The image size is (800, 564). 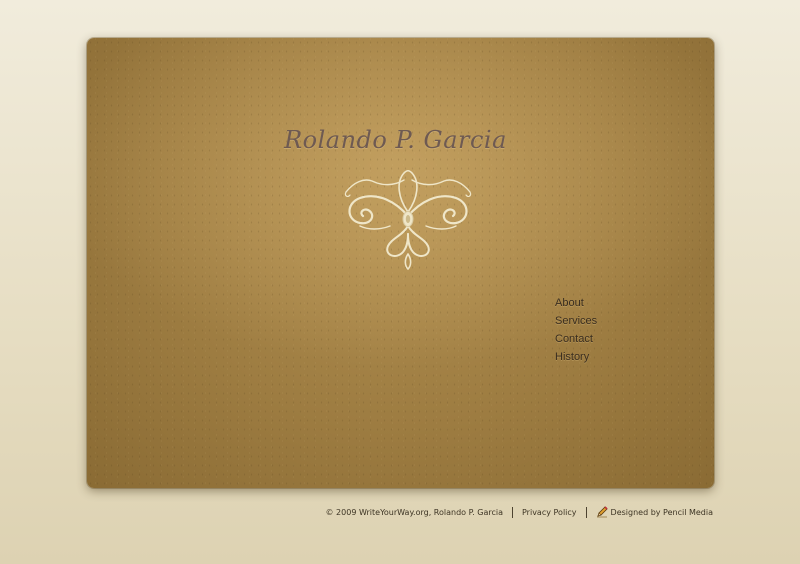 What do you see at coordinates (408, 219) in the screenshot?
I see `flourish-ornament-icon` at bounding box center [408, 219].